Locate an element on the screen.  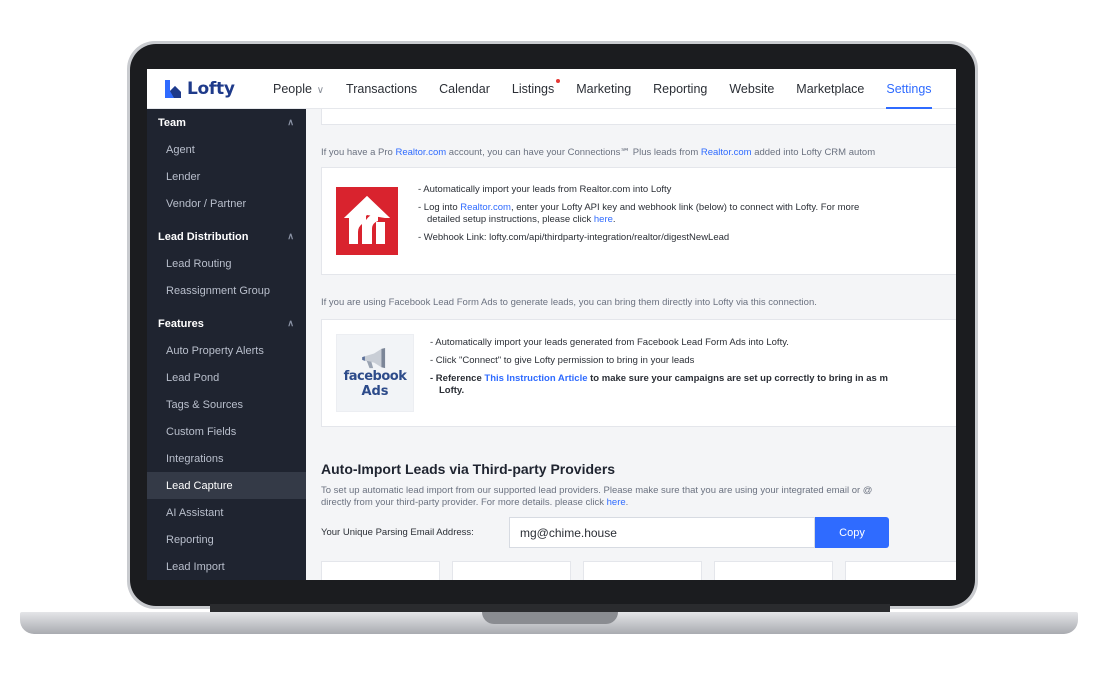
instruction-text: . is located at coordinates (614, 219).